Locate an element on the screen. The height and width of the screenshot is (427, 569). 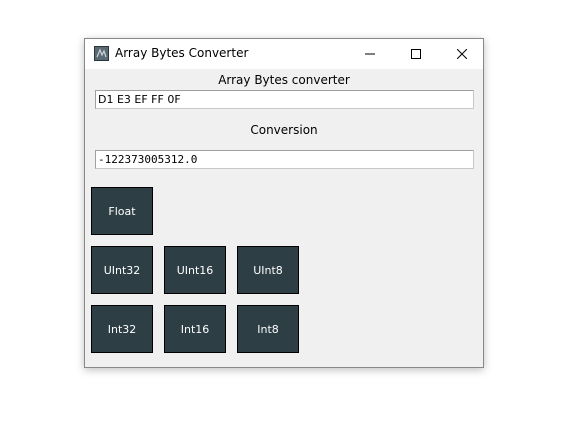
close-button is located at coordinates (462, 54).